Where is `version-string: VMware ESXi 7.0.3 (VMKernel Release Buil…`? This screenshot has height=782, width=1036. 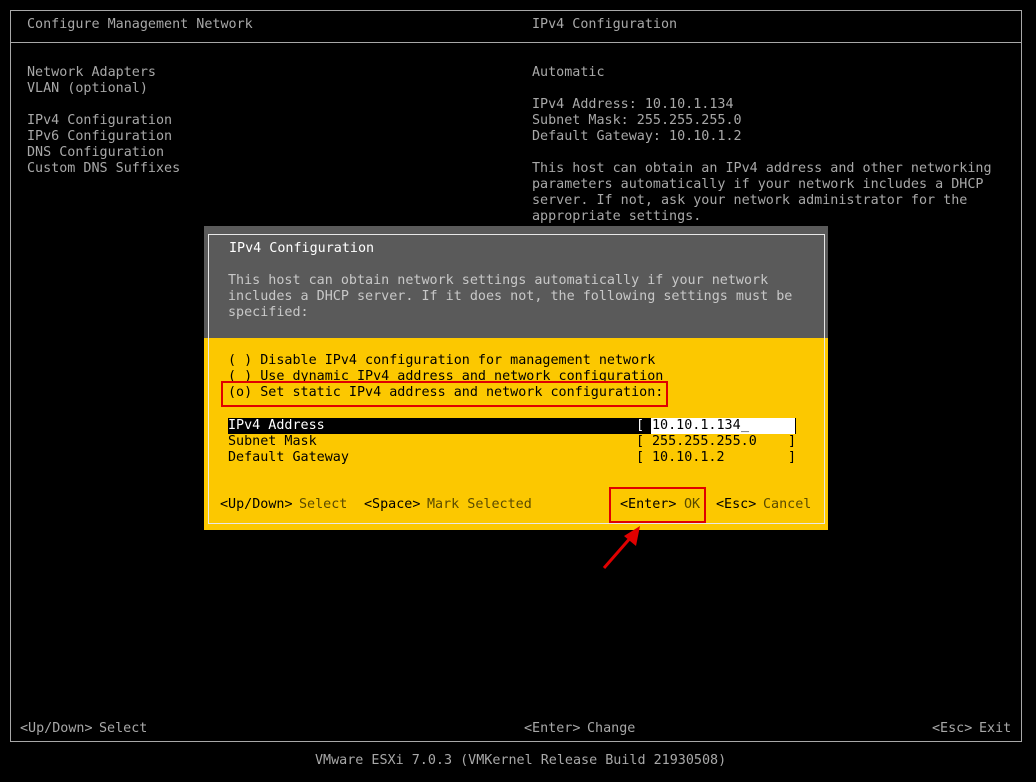 version-string: VMware ESXi 7.0.3 (VMKernel Release Buil… is located at coordinates (521, 760).